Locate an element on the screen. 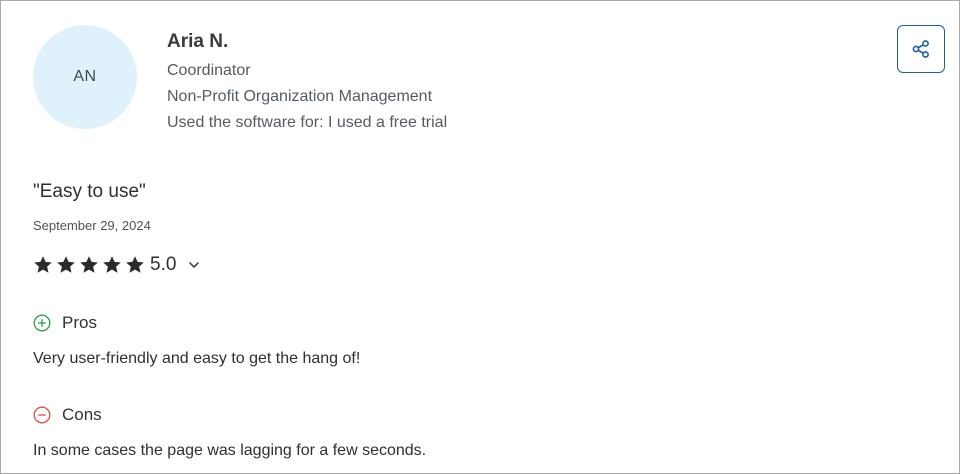  avatar-initials: AN is located at coordinates (85, 76).